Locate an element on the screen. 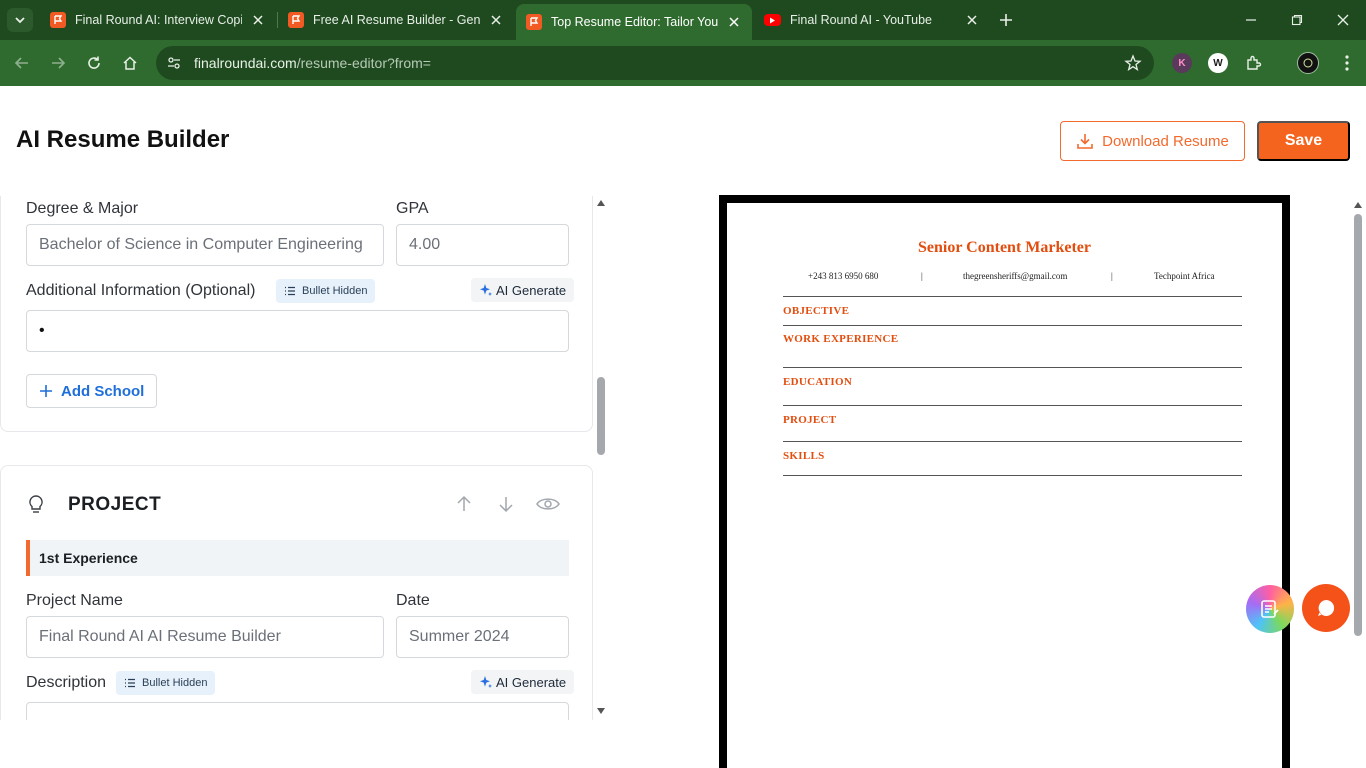 The image size is (1366, 768). description-input is located at coordinates (297, 711).